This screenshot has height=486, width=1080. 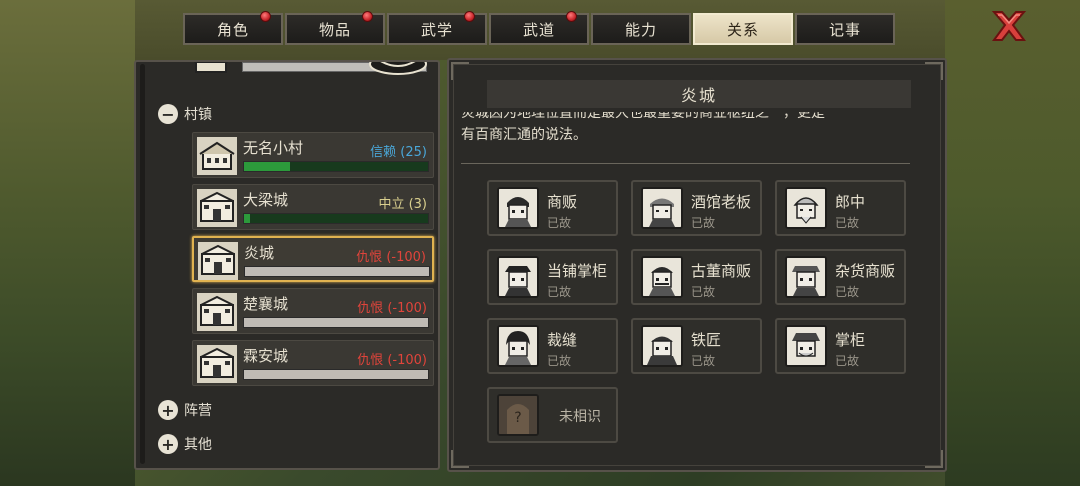 I want to click on npc-name: 酒馆老板, so click(x=721, y=202).